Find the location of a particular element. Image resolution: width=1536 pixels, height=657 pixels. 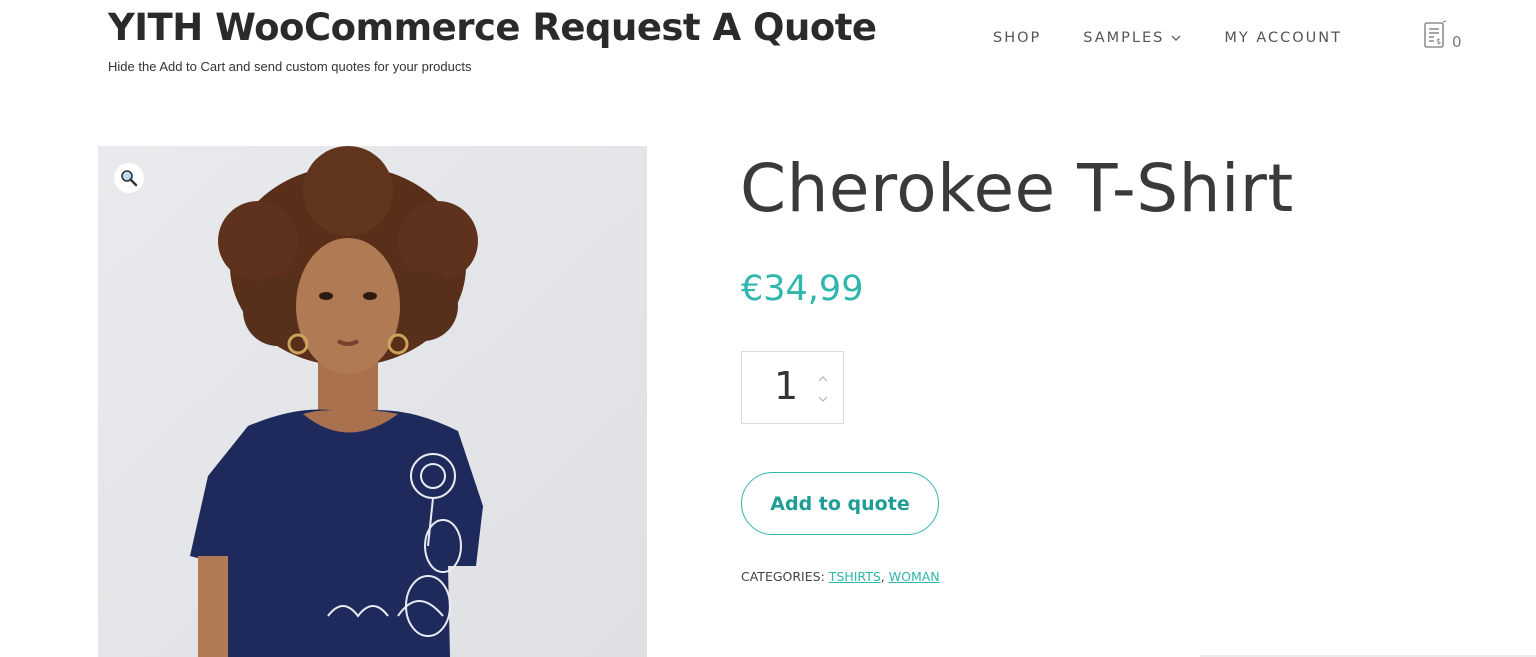

site-title: YITH WooCommerce Request A Quote is located at coordinates (492, 27).